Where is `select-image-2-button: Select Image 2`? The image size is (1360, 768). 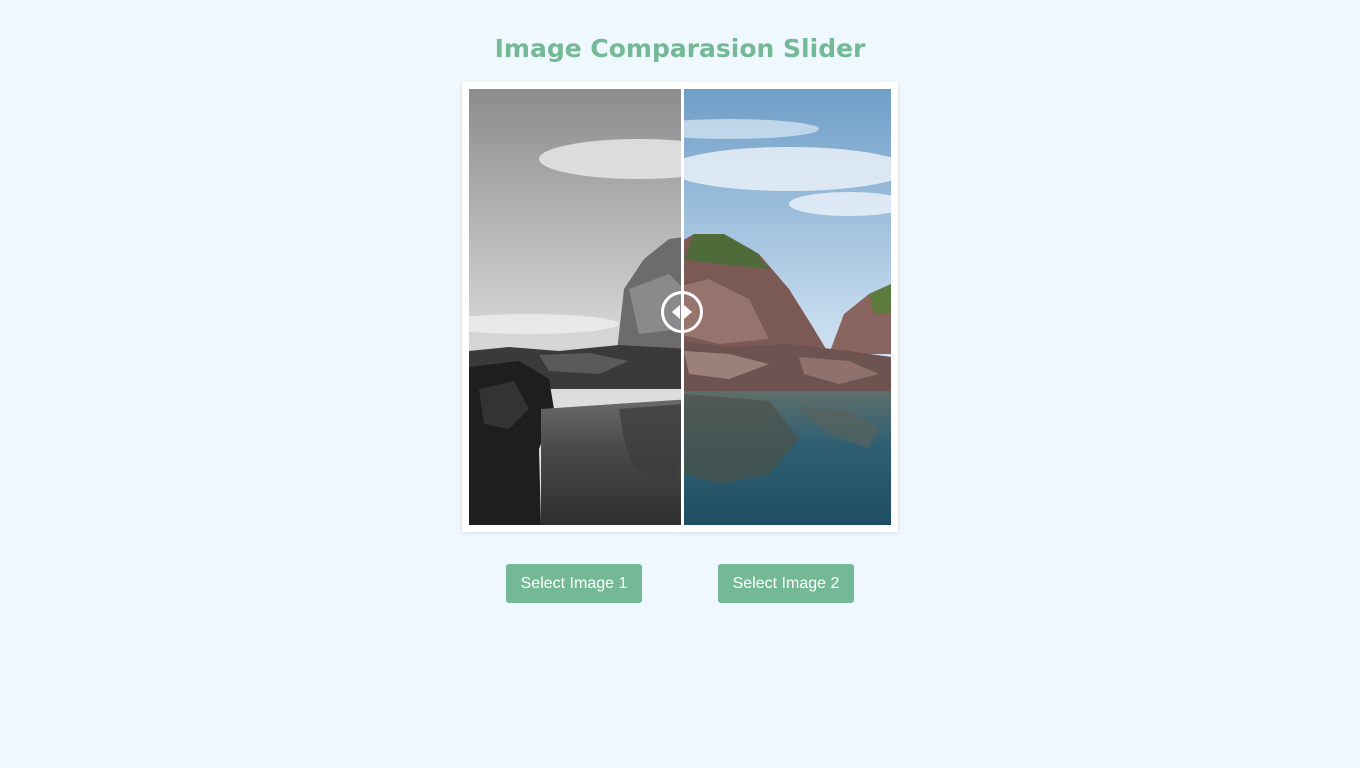
select-image-2-button: Select Image 2 is located at coordinates (786, 583).